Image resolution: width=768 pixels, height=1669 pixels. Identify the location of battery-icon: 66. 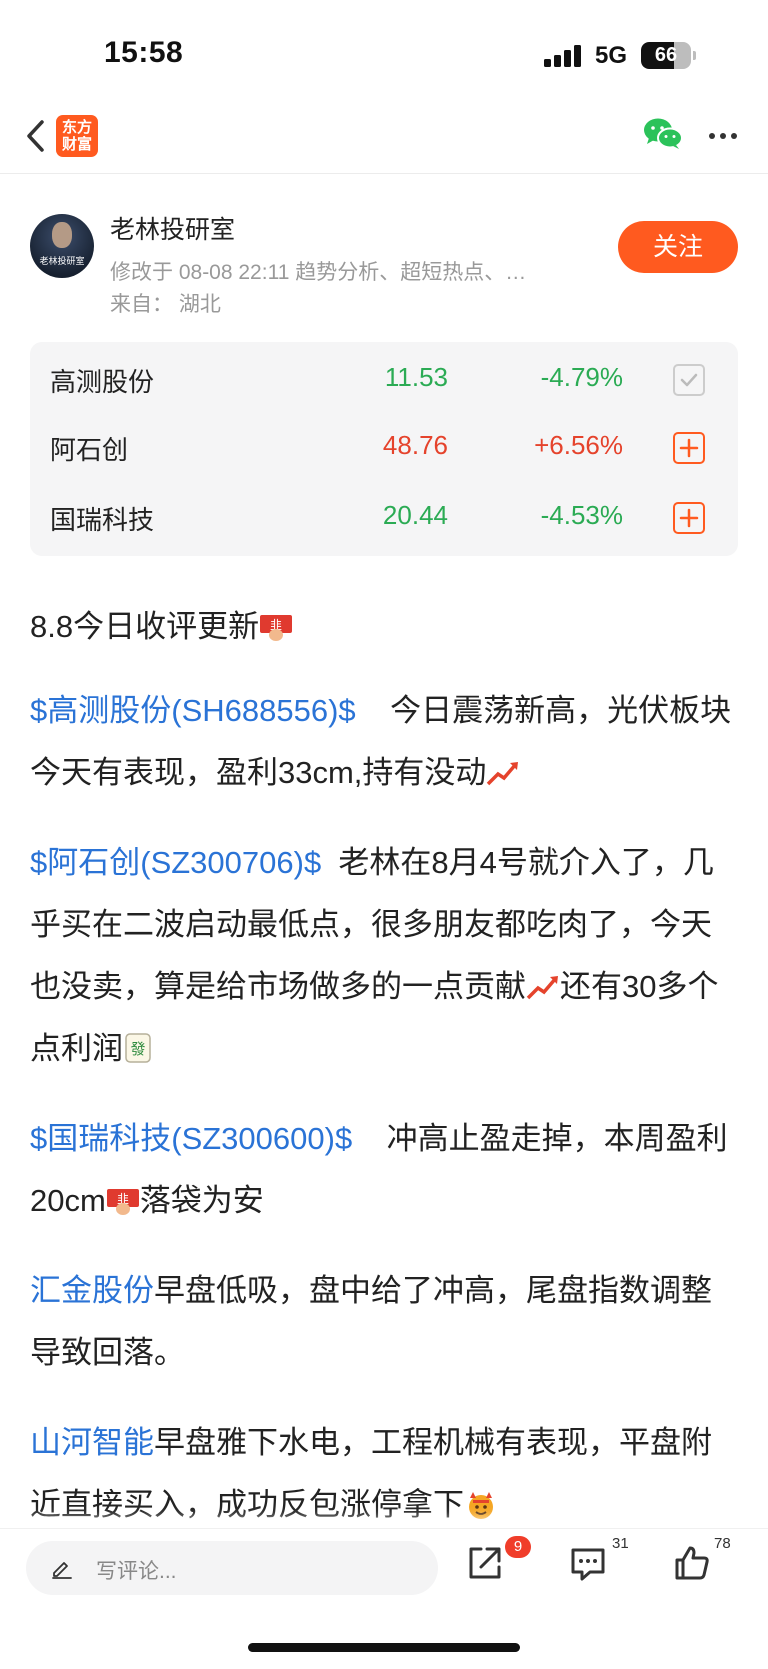
(666, 55).